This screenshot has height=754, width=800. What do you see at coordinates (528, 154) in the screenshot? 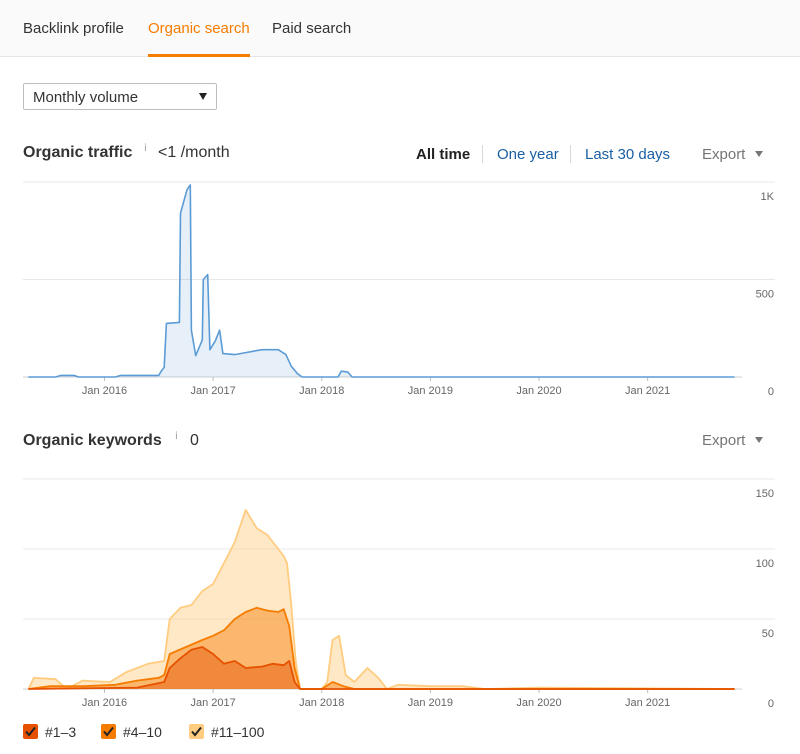
I see `range-one-year: One year` at bounding box center [528, 154].